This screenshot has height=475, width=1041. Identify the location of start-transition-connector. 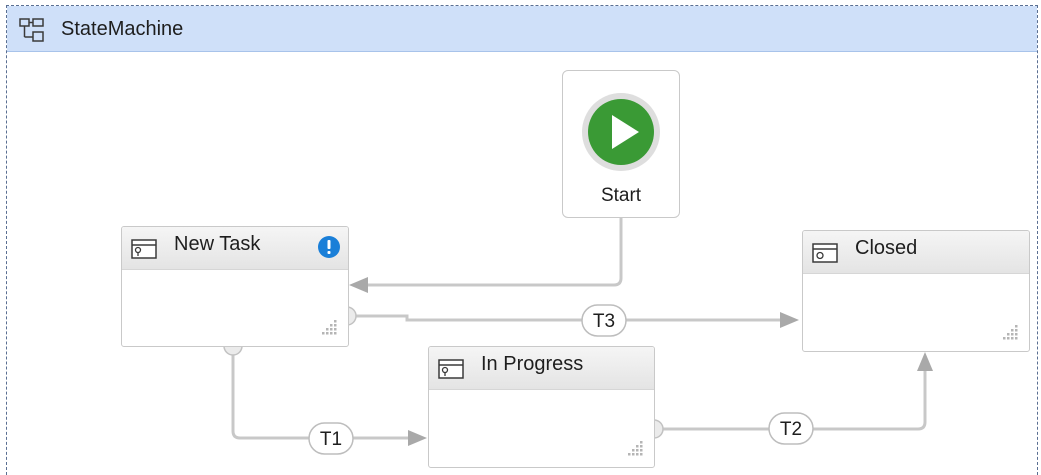
(486, 255).